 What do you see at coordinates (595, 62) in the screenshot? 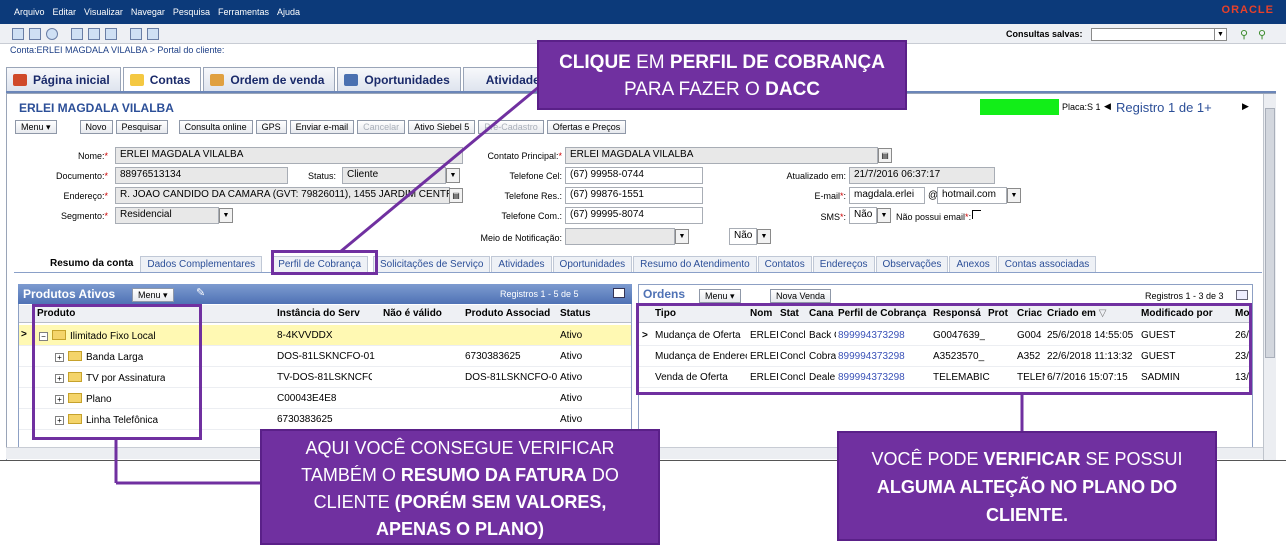
I see `callout-text: CLIQUE` at bounding box center [595, 62].